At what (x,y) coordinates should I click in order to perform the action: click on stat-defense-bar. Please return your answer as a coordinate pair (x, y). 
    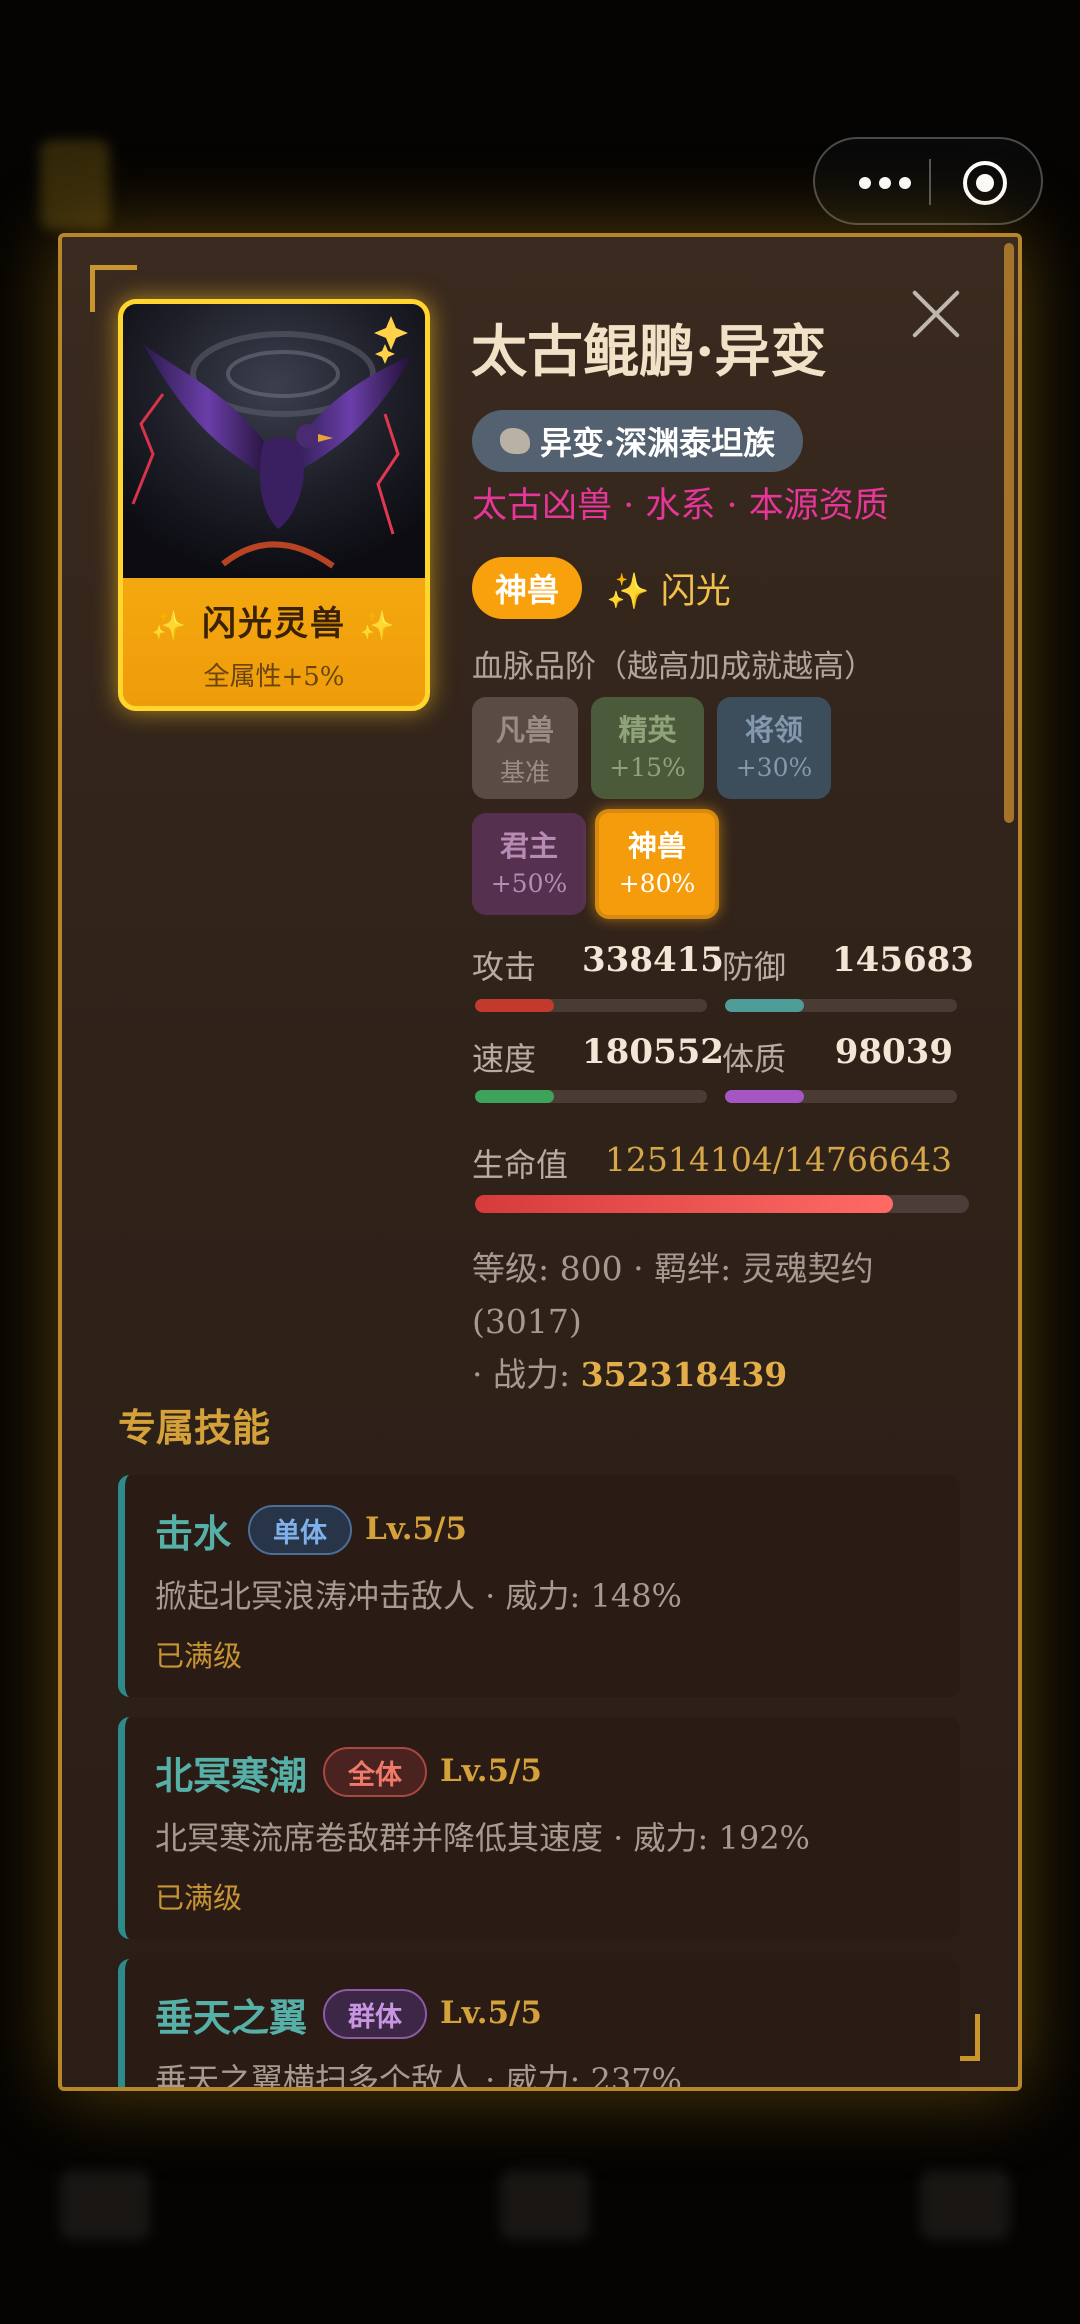
    Looking at the image, I should click on (841, 1005).